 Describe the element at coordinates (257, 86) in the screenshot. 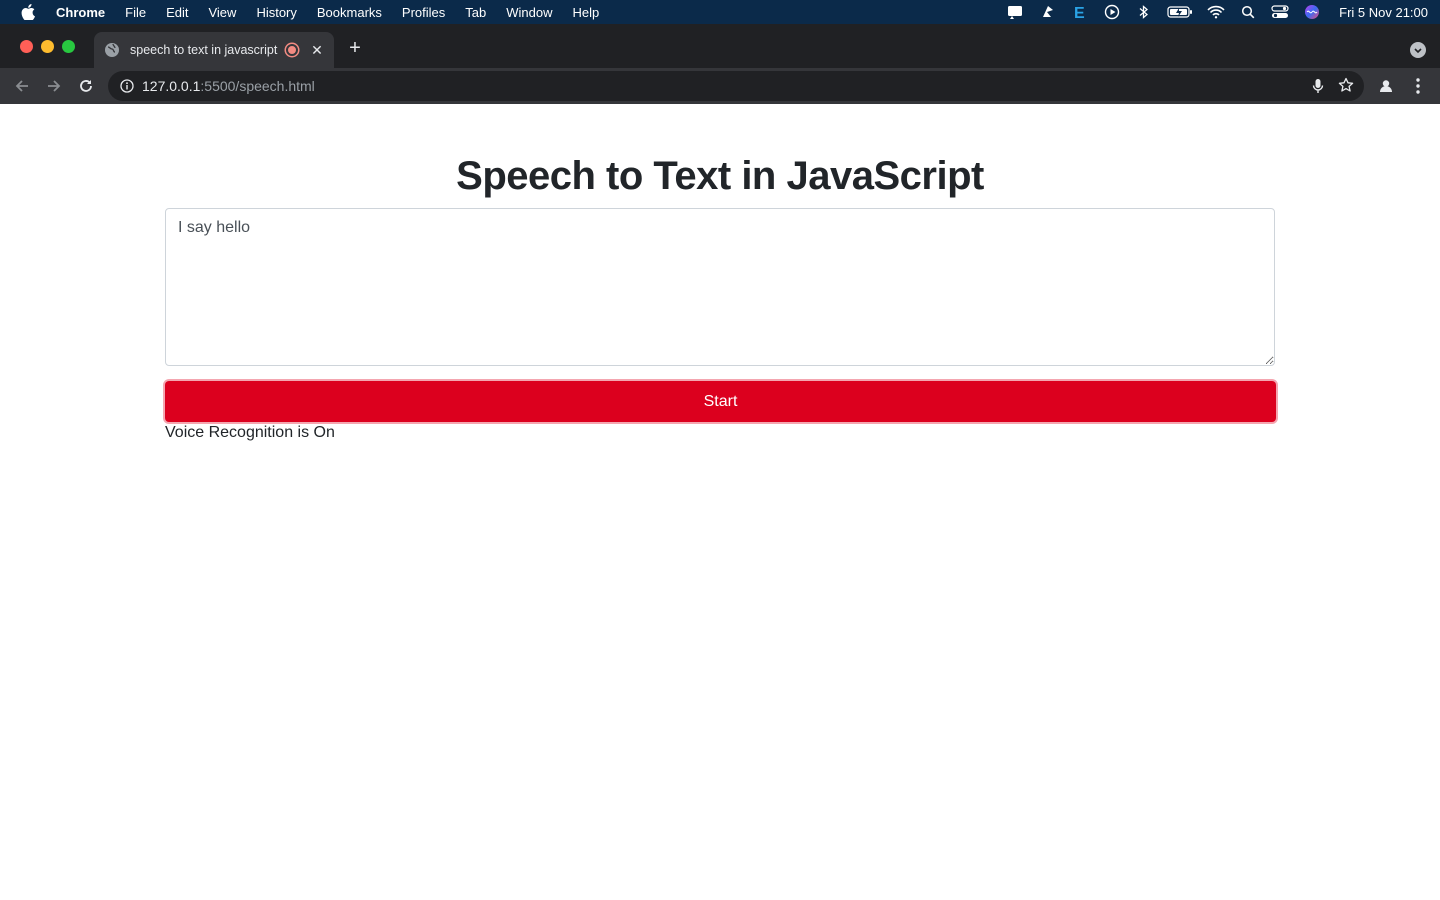

I see `url-path: :5500/speech.html` at that location.